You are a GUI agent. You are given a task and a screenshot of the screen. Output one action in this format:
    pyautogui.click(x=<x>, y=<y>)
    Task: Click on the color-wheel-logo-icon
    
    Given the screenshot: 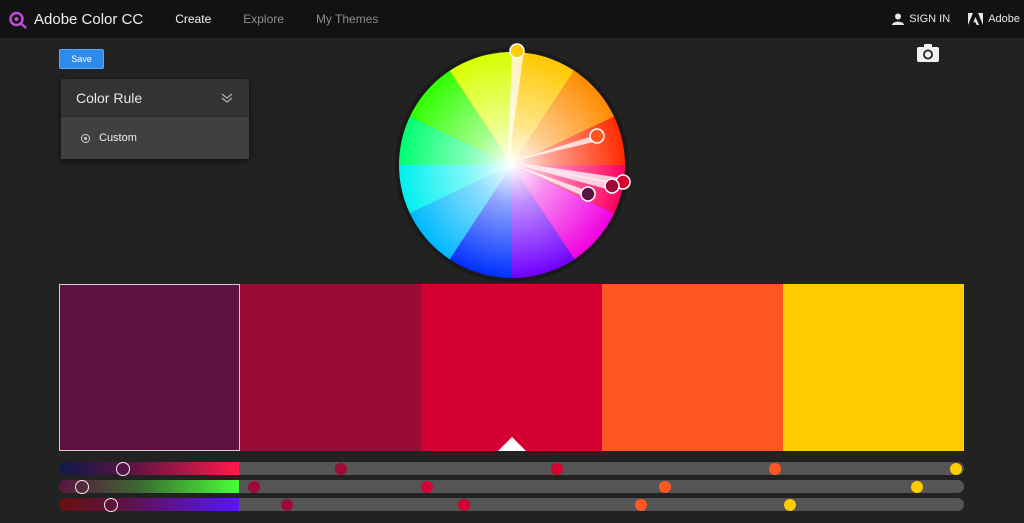 What is the action you would take?
    pyautogui.click(x=18, y=19)
    